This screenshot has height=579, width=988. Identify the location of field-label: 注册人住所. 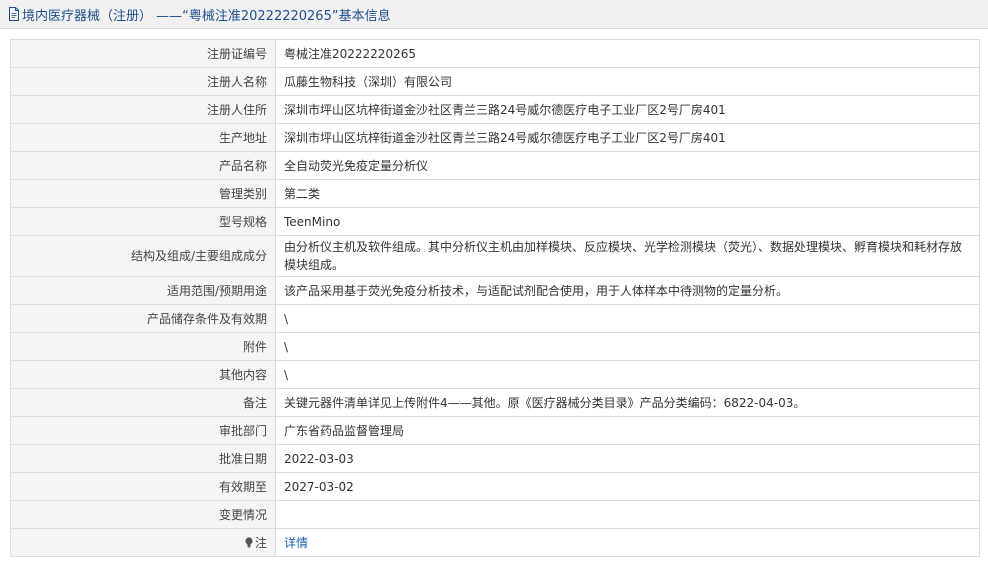
(143, 109).